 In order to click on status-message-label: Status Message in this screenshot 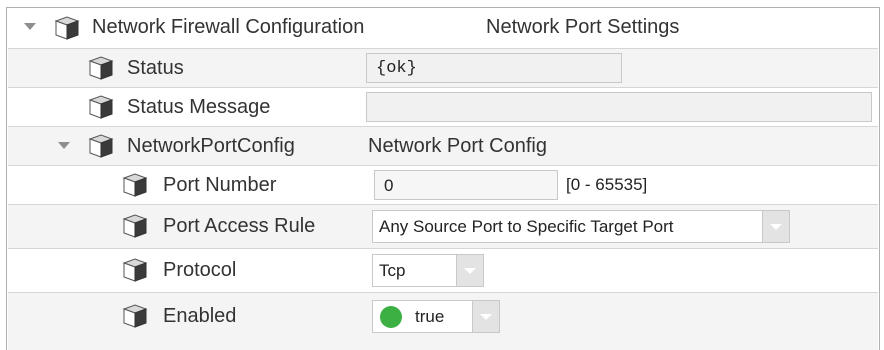, I will do `click(199, 107)`.